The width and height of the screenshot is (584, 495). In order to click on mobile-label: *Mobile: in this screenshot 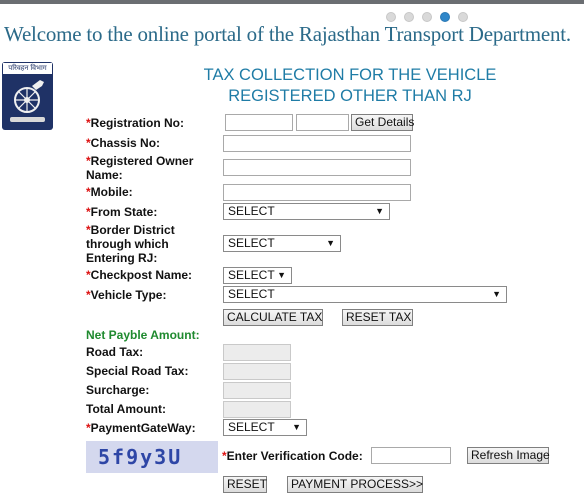, I will do `click(109, 192)`.